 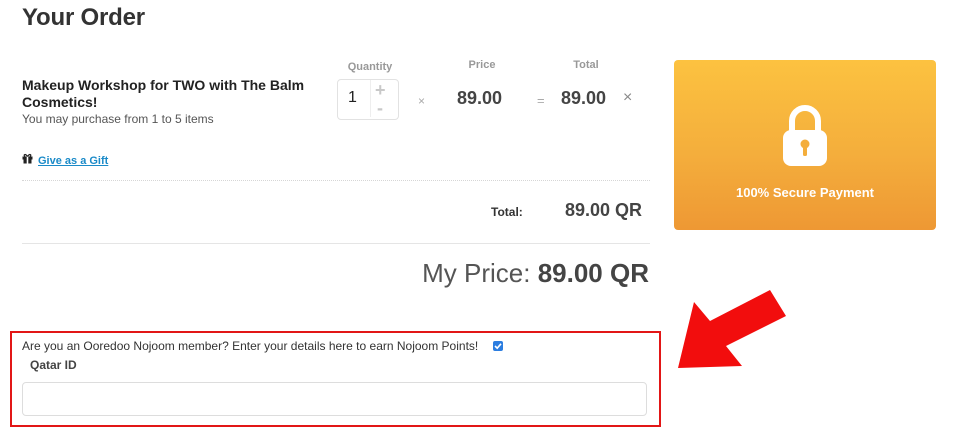 What do you see at coordinates (541, 100) in the screenshot?
I see `equals-sign: =` at bounding box center [541, 100].